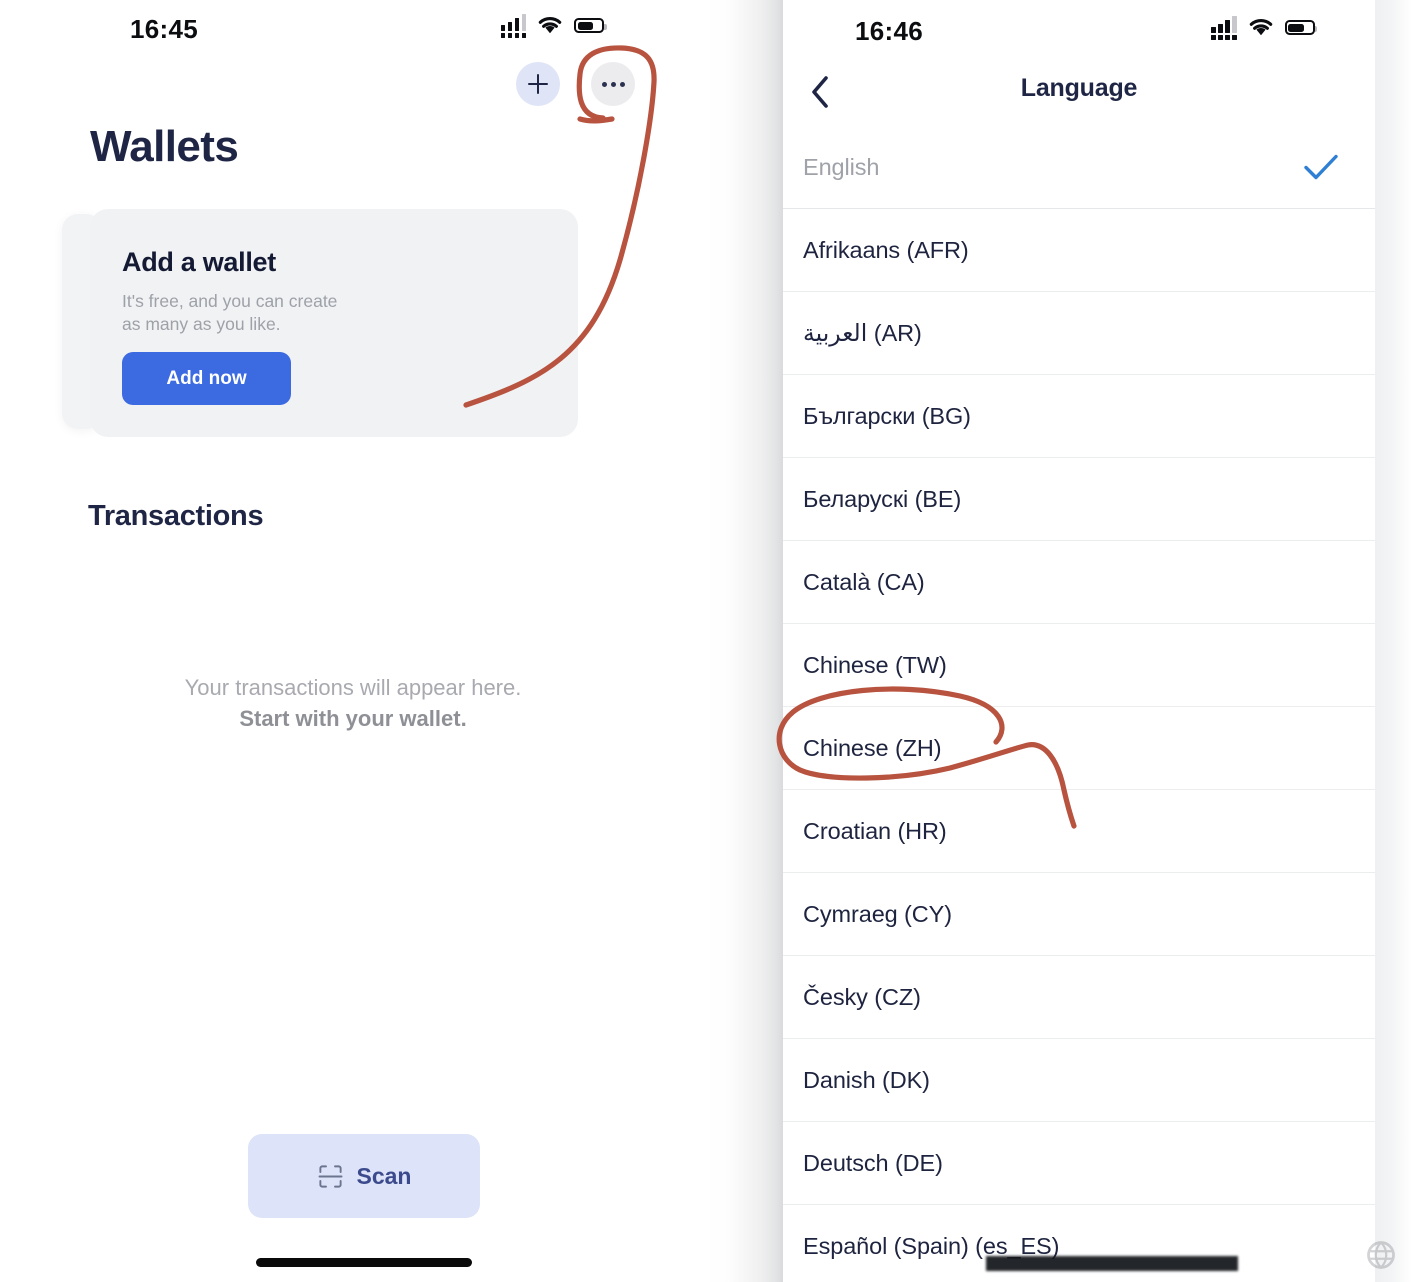  What do you see at coordinates (1381, 1255) in the screenshot?
I see `watermark-logo-icon` at bounding box center [1381, 1255].